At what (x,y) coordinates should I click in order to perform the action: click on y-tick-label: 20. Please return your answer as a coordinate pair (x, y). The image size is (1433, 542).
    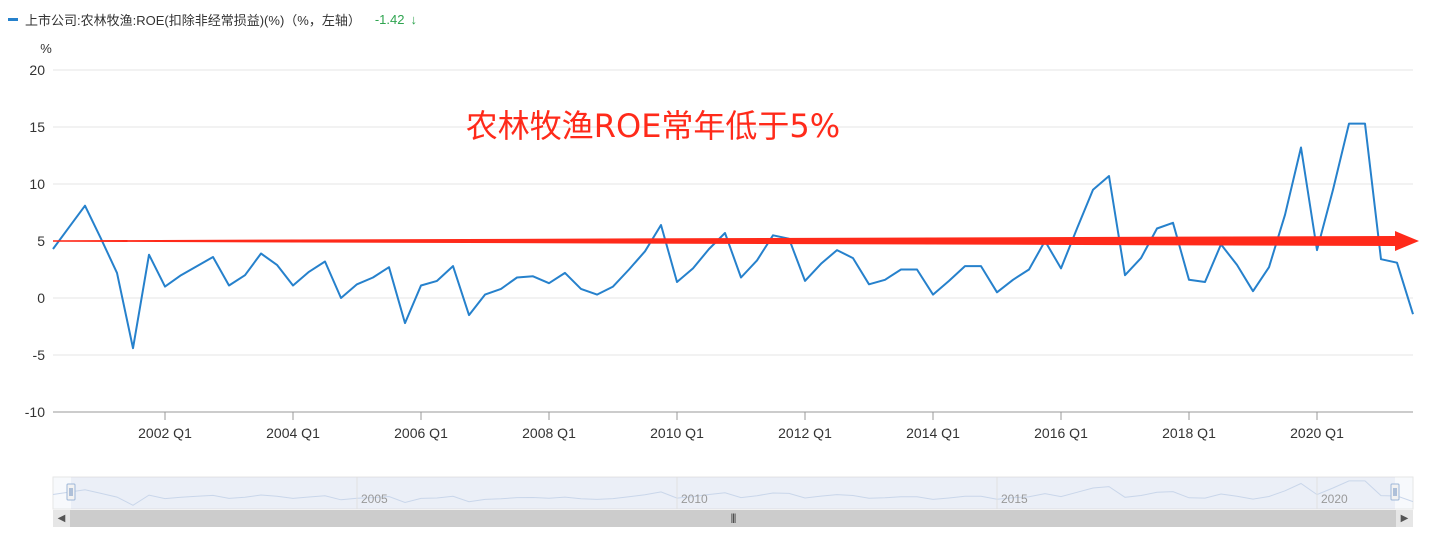
    Looking at the image, I should click on (37, 70).